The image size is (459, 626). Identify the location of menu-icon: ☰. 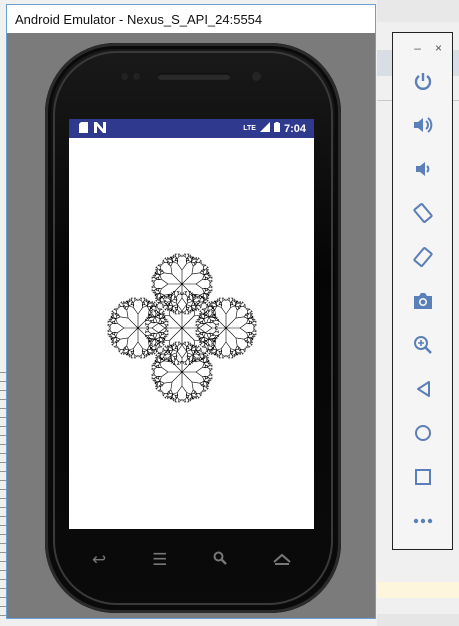
(159, 560).